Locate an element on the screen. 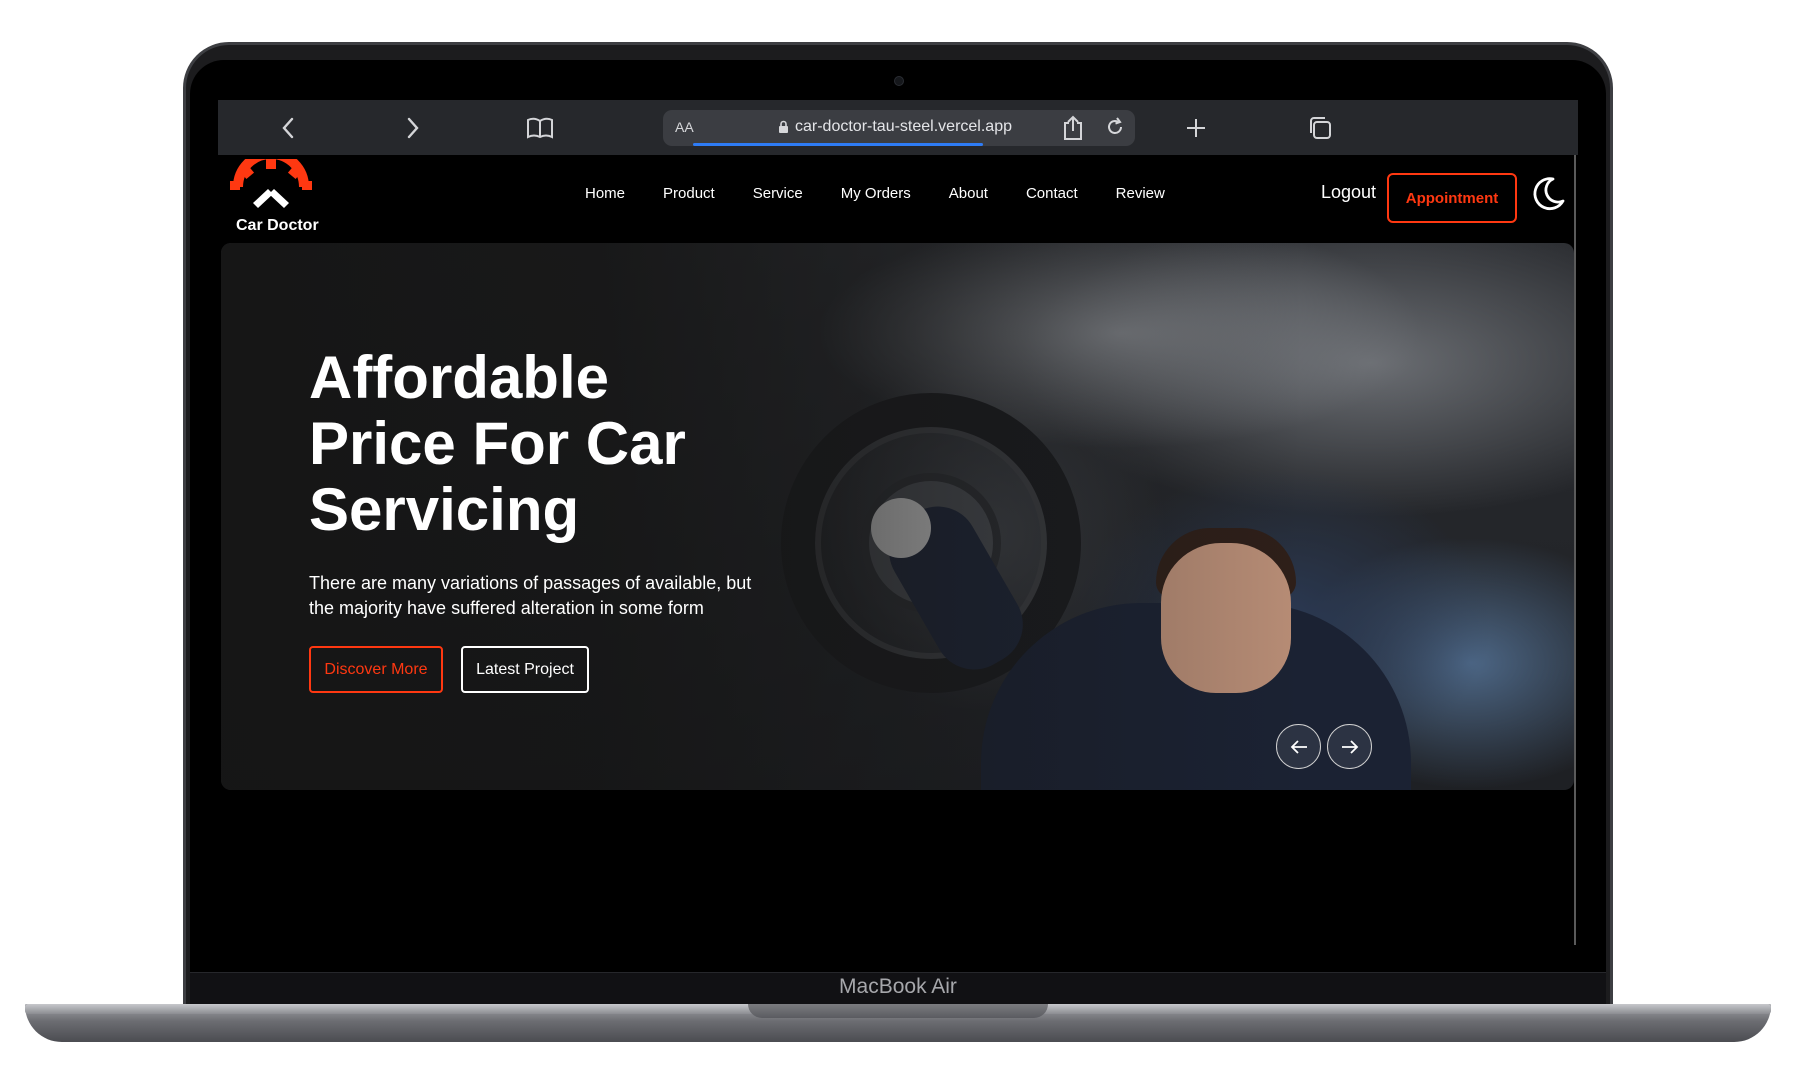 Image resolution: width=1801 pixels, height=1083 pixels. book-icon is located at coordinates (540, 127).